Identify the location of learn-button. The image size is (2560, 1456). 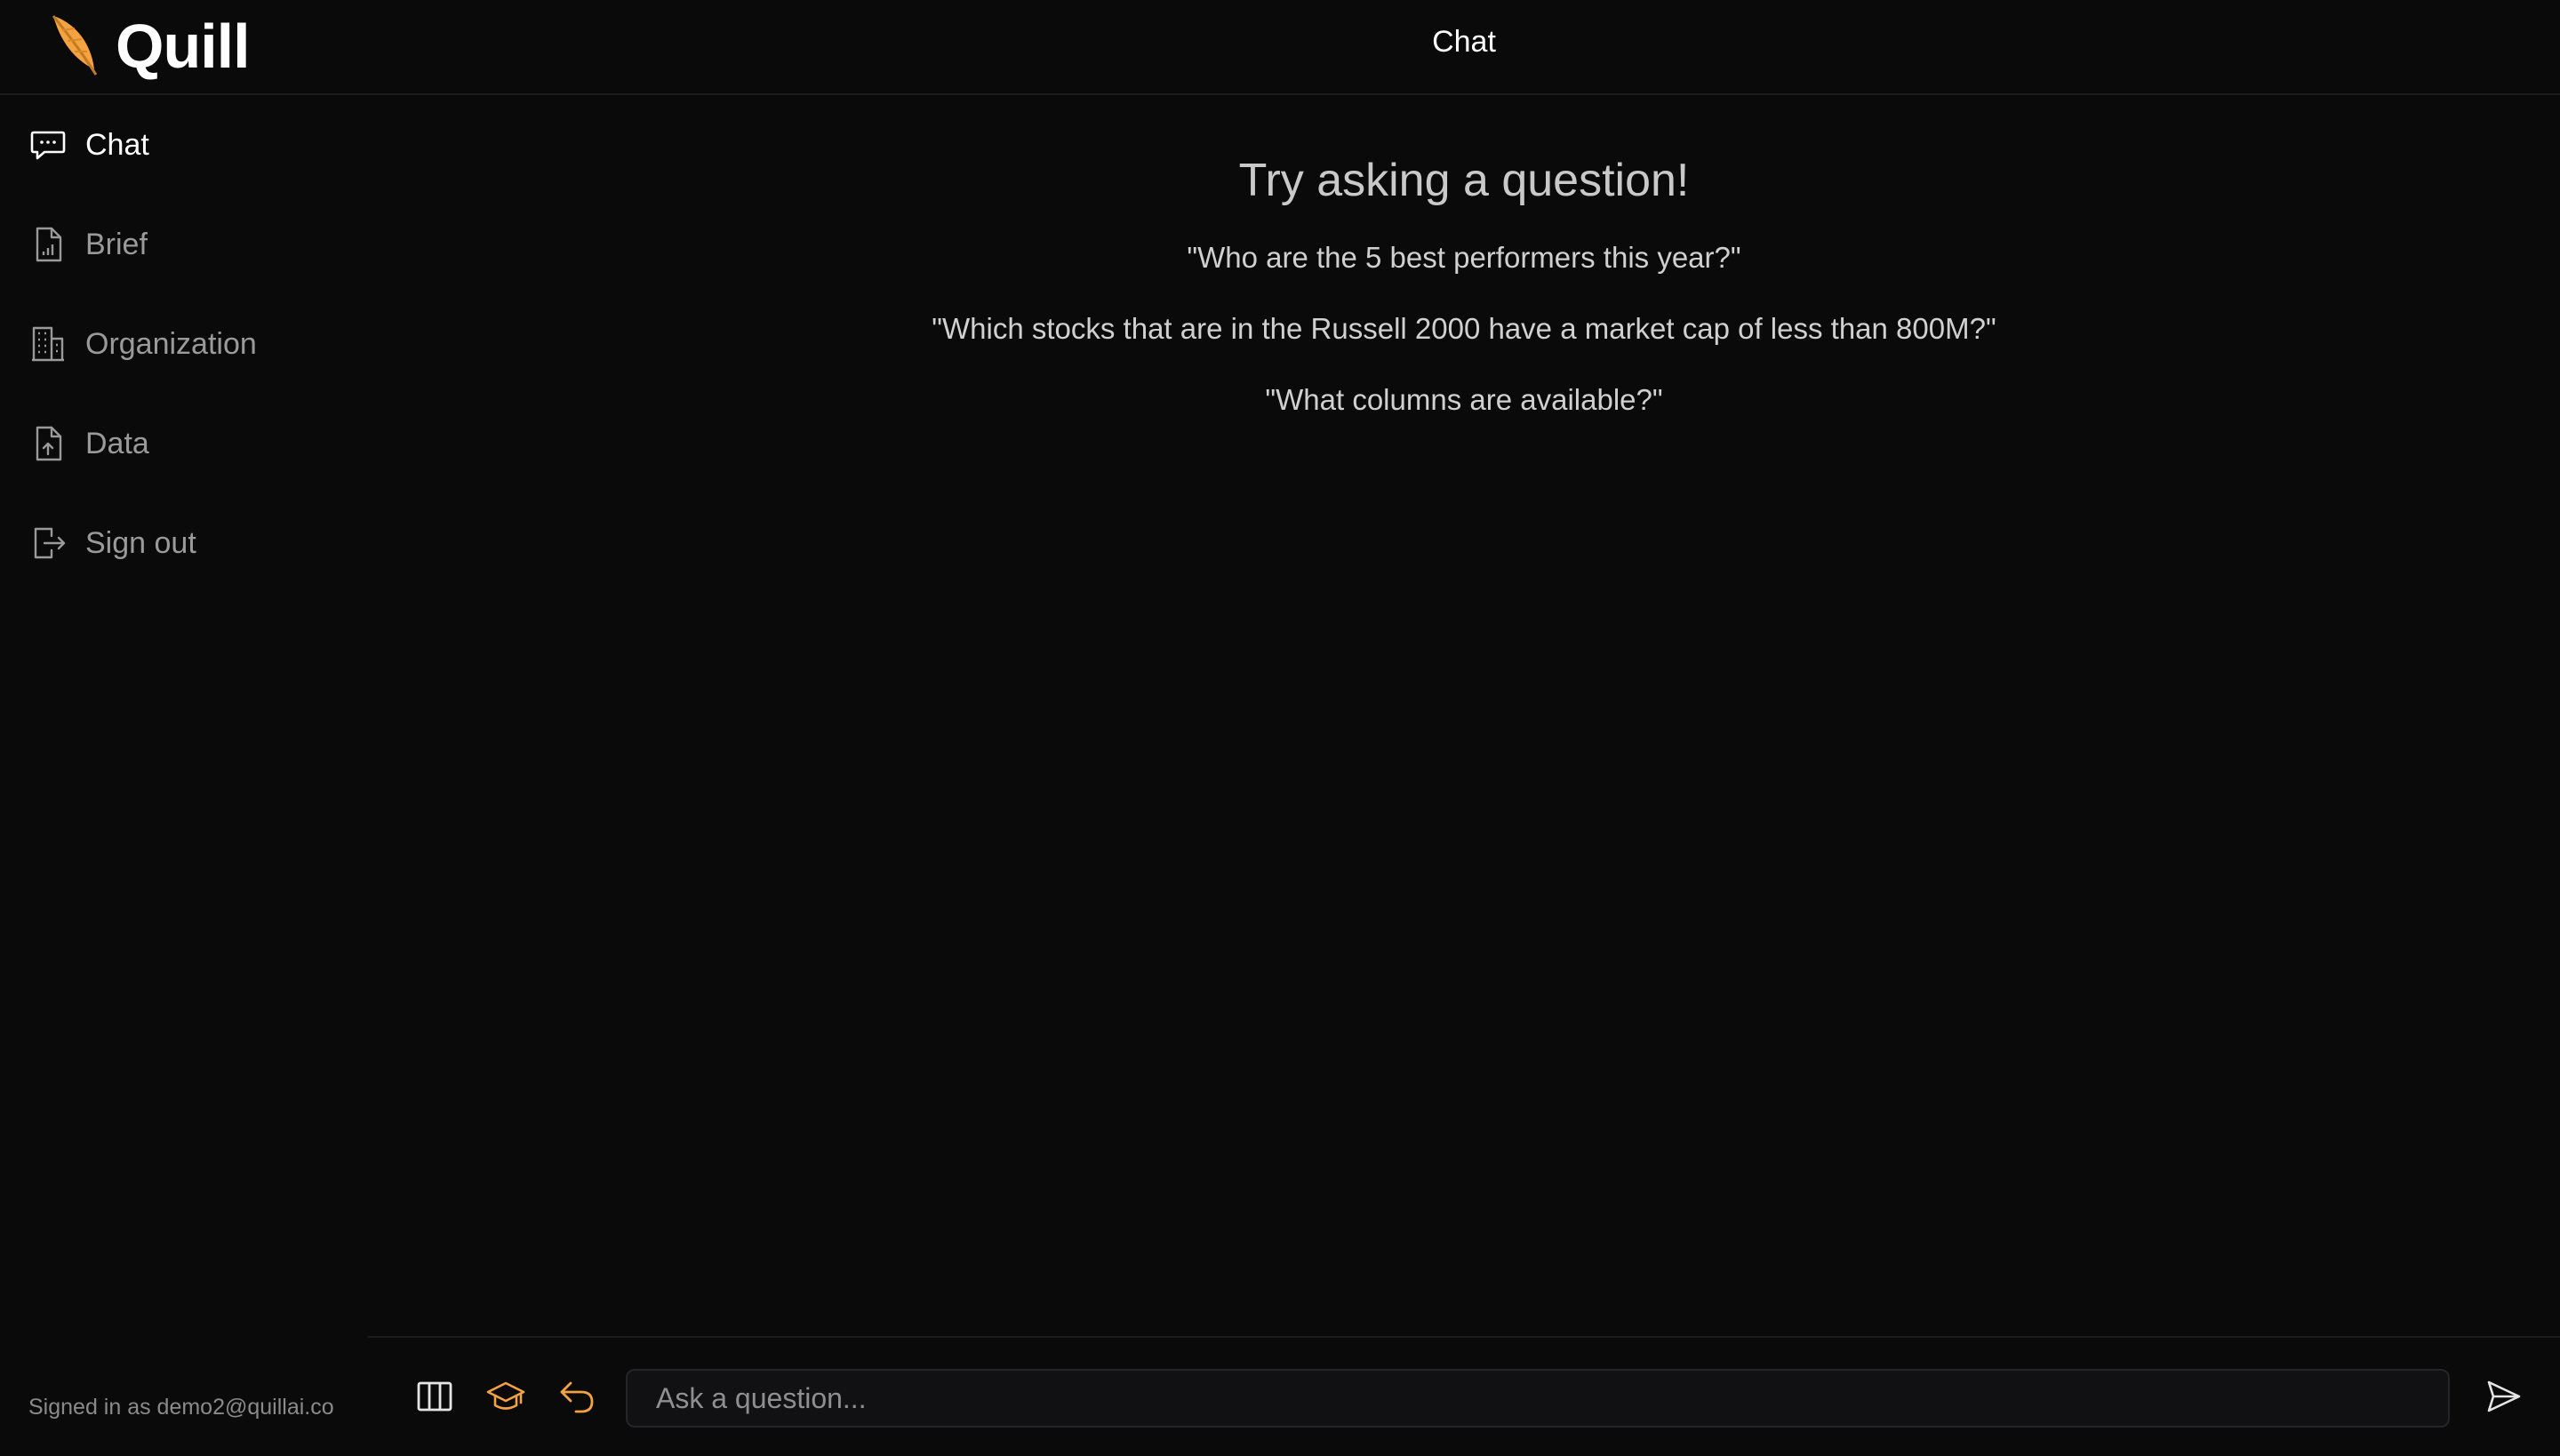
(505, 1398).